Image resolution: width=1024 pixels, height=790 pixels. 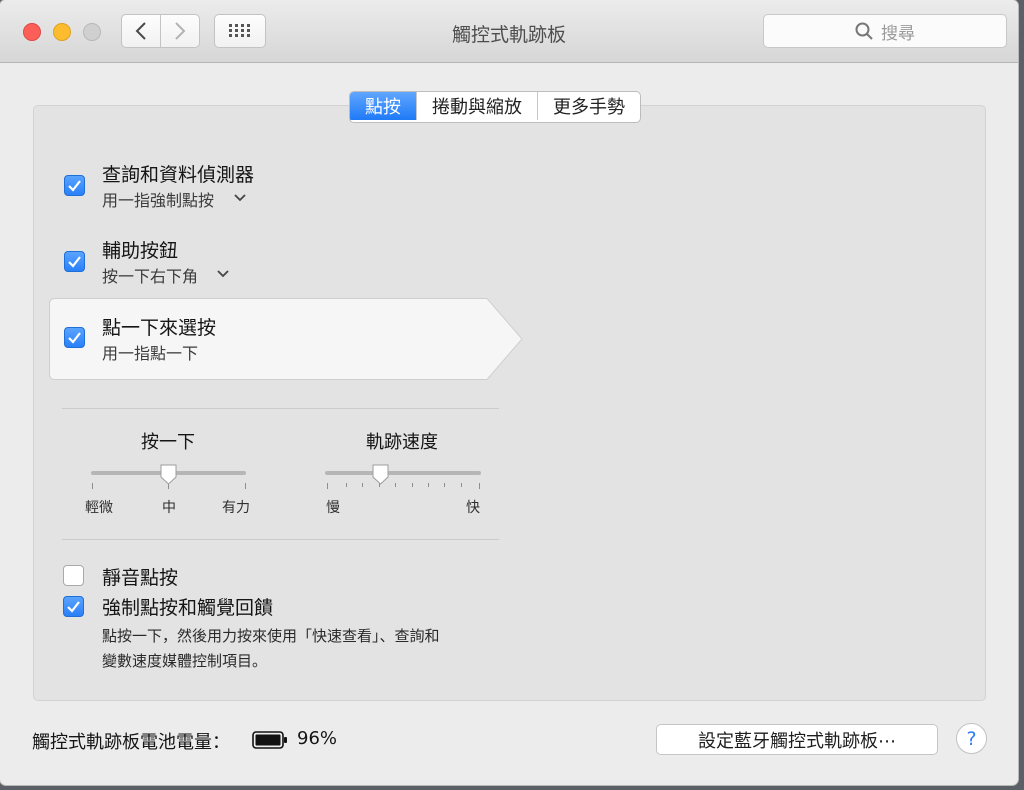 I want to click on tap-to-click-title: 點一下來選按, so click(x=159, y=328).